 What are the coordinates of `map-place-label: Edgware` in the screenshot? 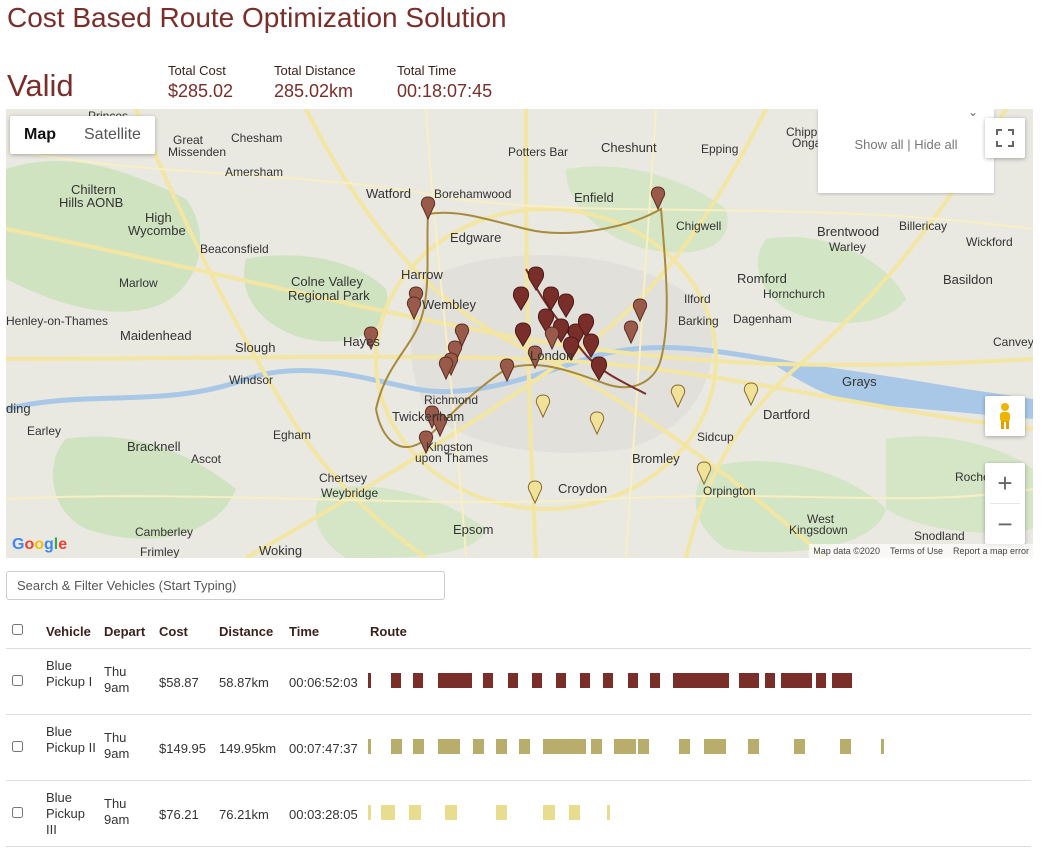 It's located at (476, 237).